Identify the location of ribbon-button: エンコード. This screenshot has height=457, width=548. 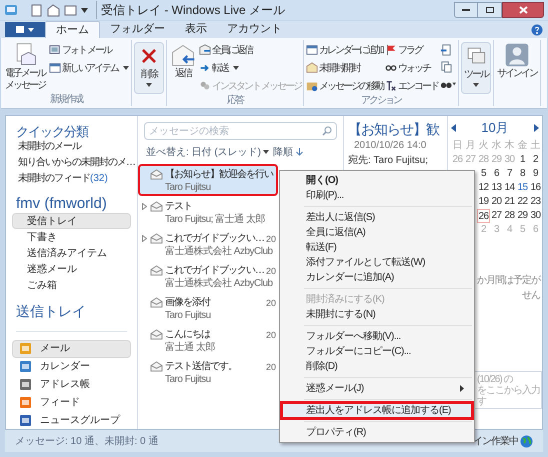
(411, 86).